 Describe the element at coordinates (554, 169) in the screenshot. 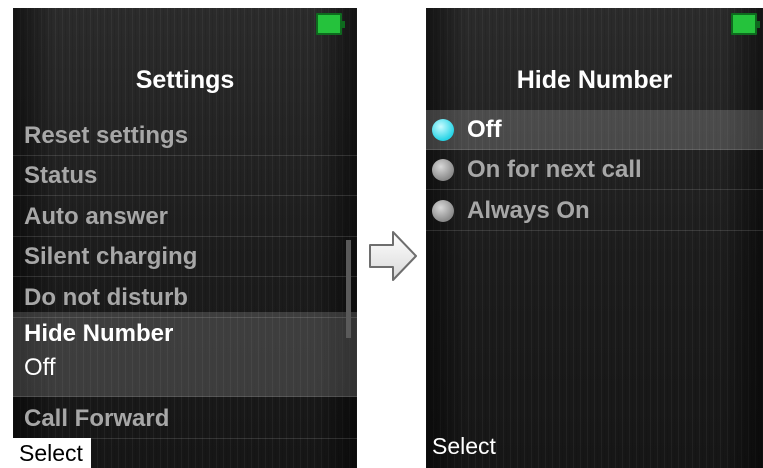

I see `option-label: On for next call` at that location.